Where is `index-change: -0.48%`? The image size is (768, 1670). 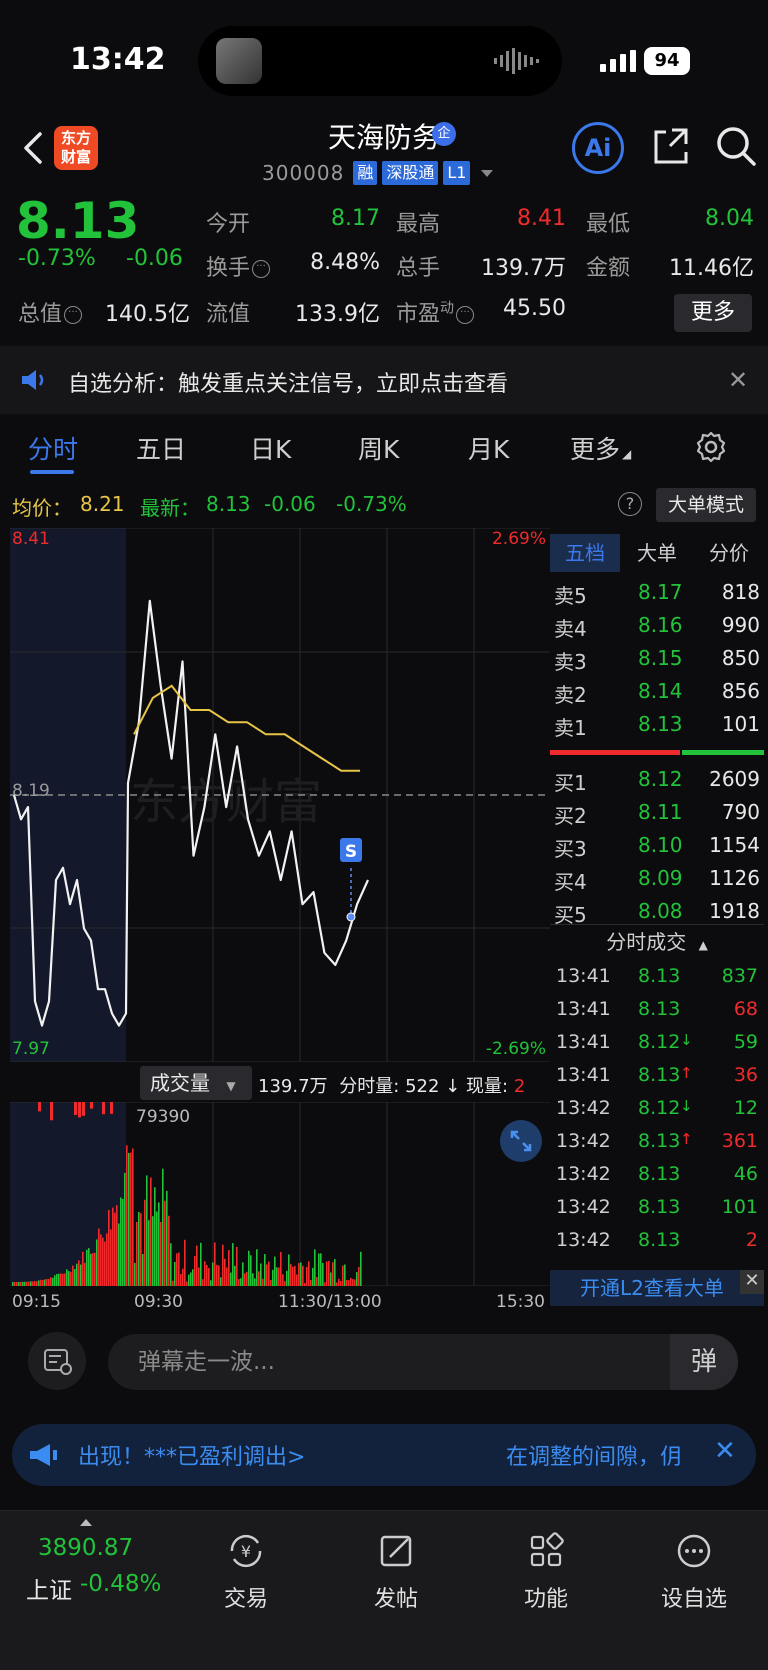
index-change: -0.48% is located at coordinates (120, 1584).